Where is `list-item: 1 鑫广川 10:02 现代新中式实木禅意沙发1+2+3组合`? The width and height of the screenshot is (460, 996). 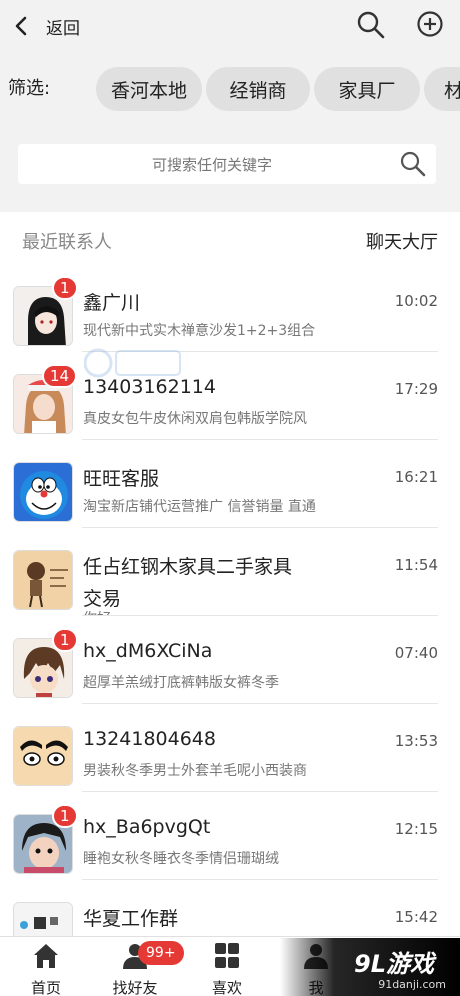 list-item: 1 鑫广川 10:02 现代新中式实木禅意沙发1+2+3组合 is located at coordinates (230, 308).